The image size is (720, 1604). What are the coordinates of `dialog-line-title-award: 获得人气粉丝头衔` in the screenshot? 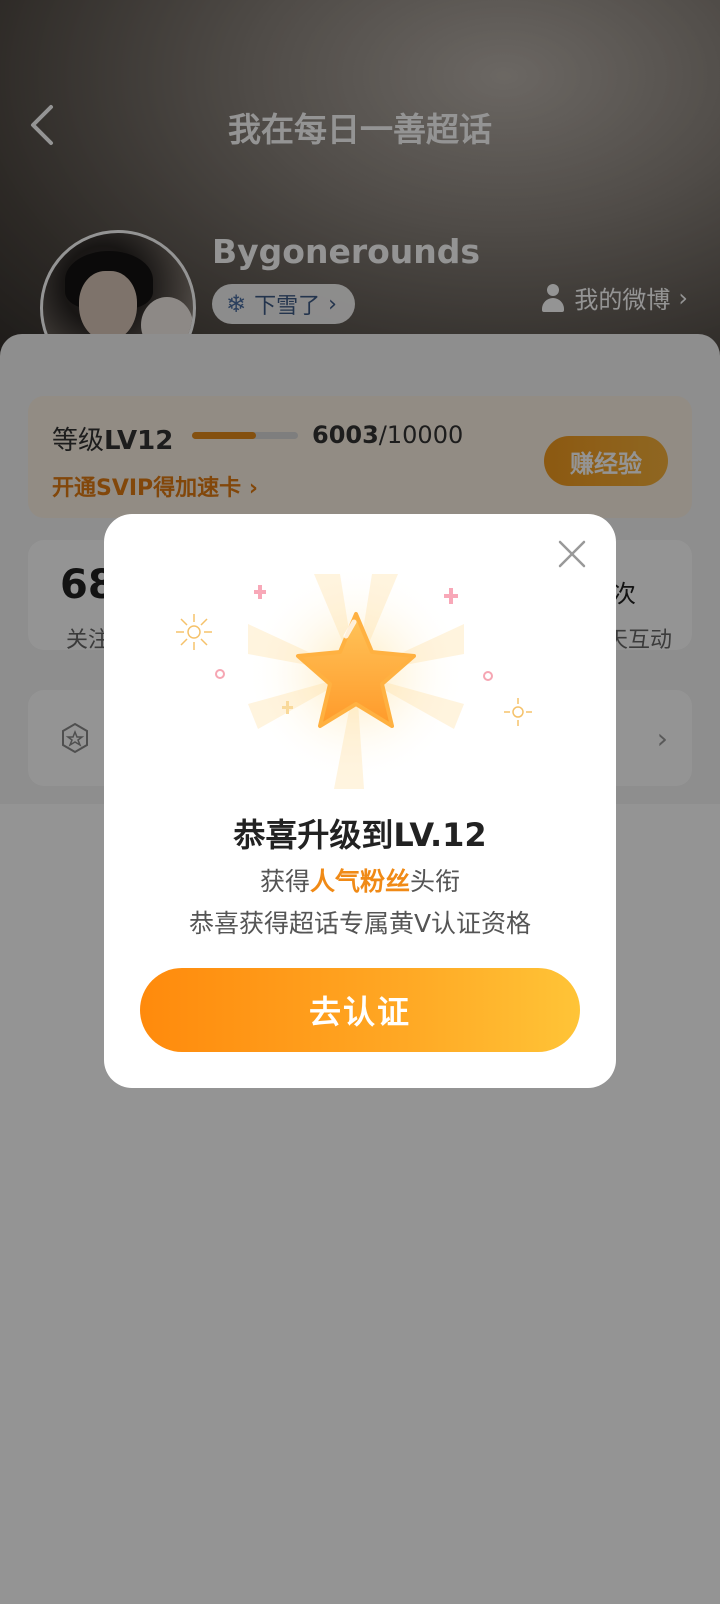 It's located at (360, 881).